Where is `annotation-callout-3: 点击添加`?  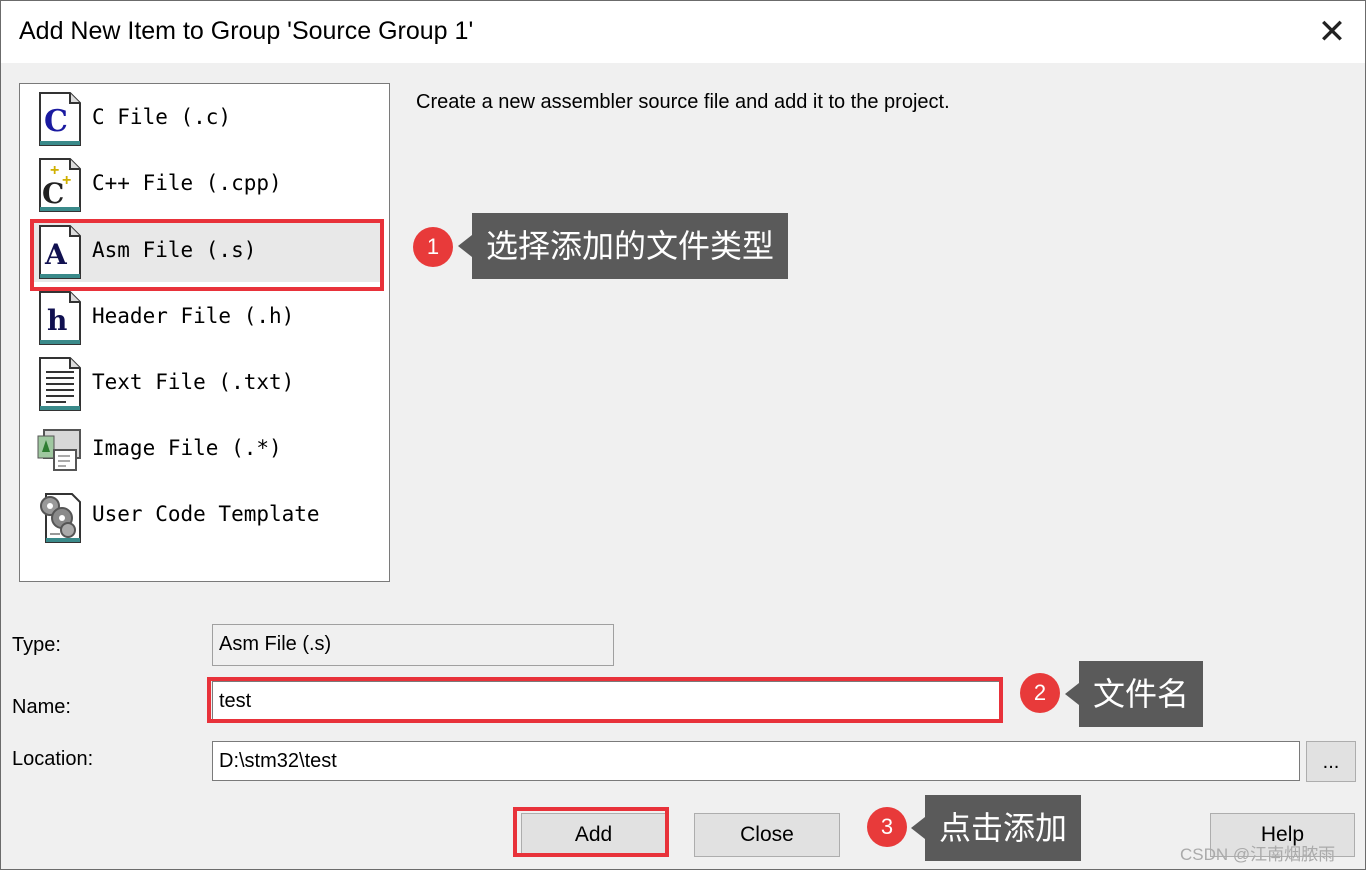
annotation-callout-3: 点击添加 is located at coordinates (996, 828).